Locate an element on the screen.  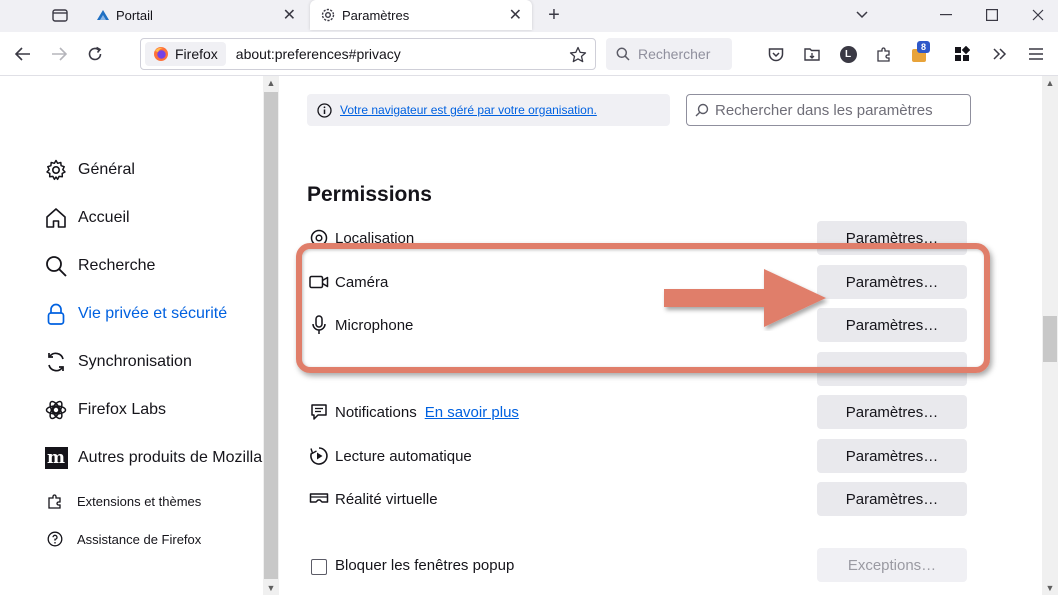
permission-row-location: Localisation is located at coordinates (361, 238).